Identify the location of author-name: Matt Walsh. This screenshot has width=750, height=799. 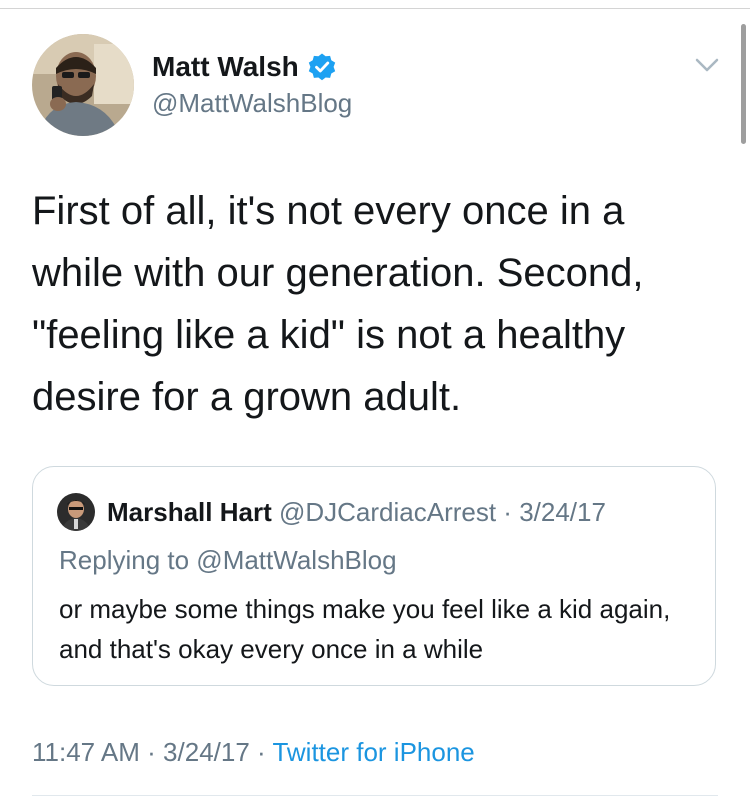
(225, 67).